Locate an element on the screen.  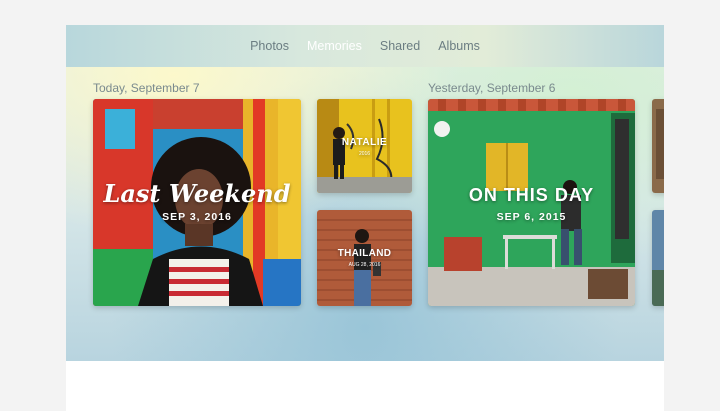
memory-title: Last Weekend is located at coordinates (197, 193).